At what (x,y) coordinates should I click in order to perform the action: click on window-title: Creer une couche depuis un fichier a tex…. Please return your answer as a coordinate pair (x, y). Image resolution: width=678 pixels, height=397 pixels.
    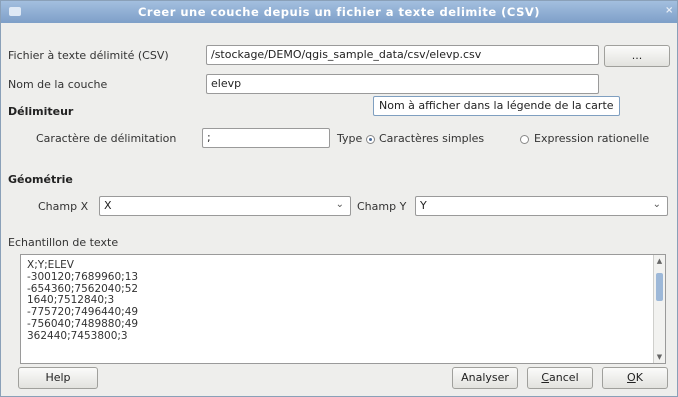
    Looking at the image, I should click on (339, 12).